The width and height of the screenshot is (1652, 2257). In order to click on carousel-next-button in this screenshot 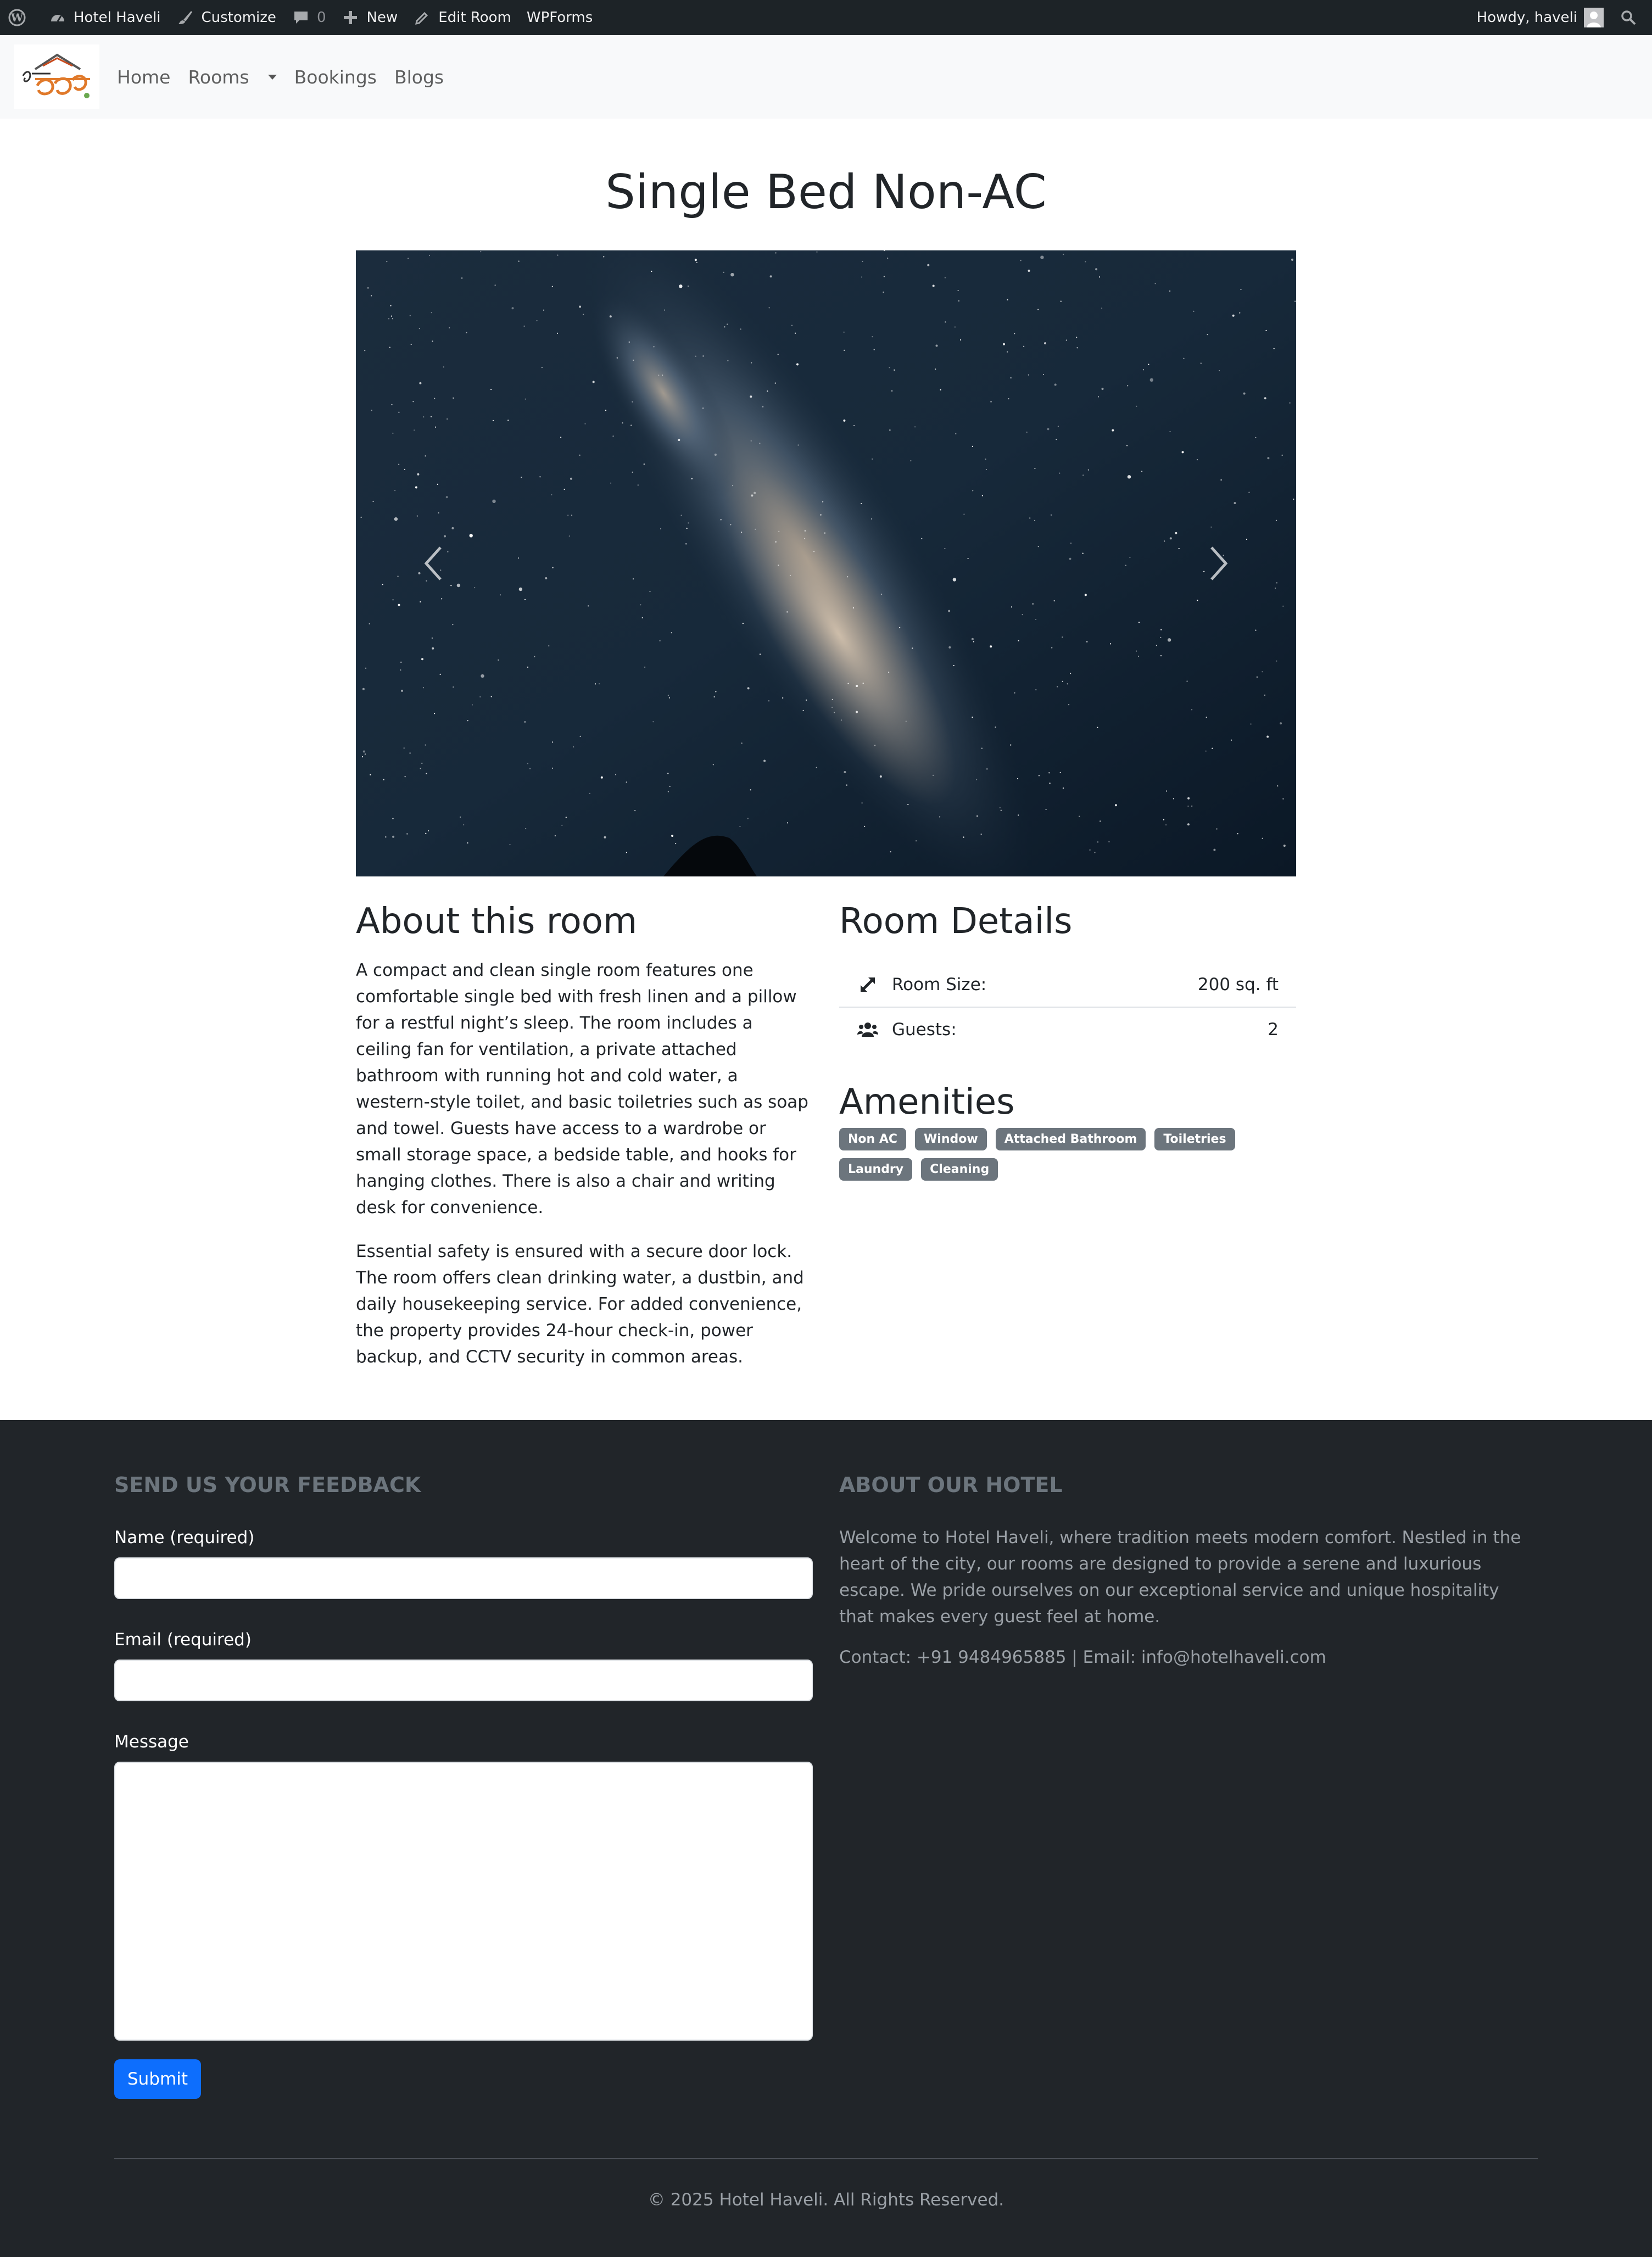, I will do `click(1219, 563)`.